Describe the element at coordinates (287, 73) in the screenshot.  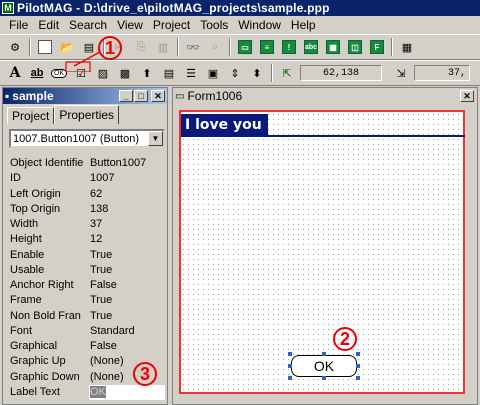
I see `position-icon: ⇱` at that location.